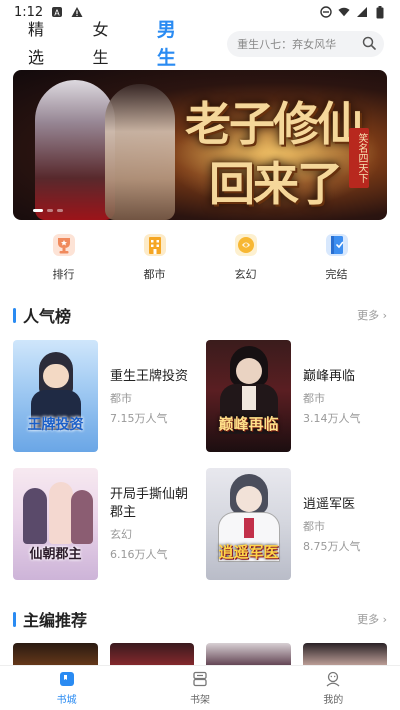 The height and width of the screenshot is (710, 400). Describe the element at coordinates (336, 274) in the screenshot. I see `category-label: 完结` at that location.